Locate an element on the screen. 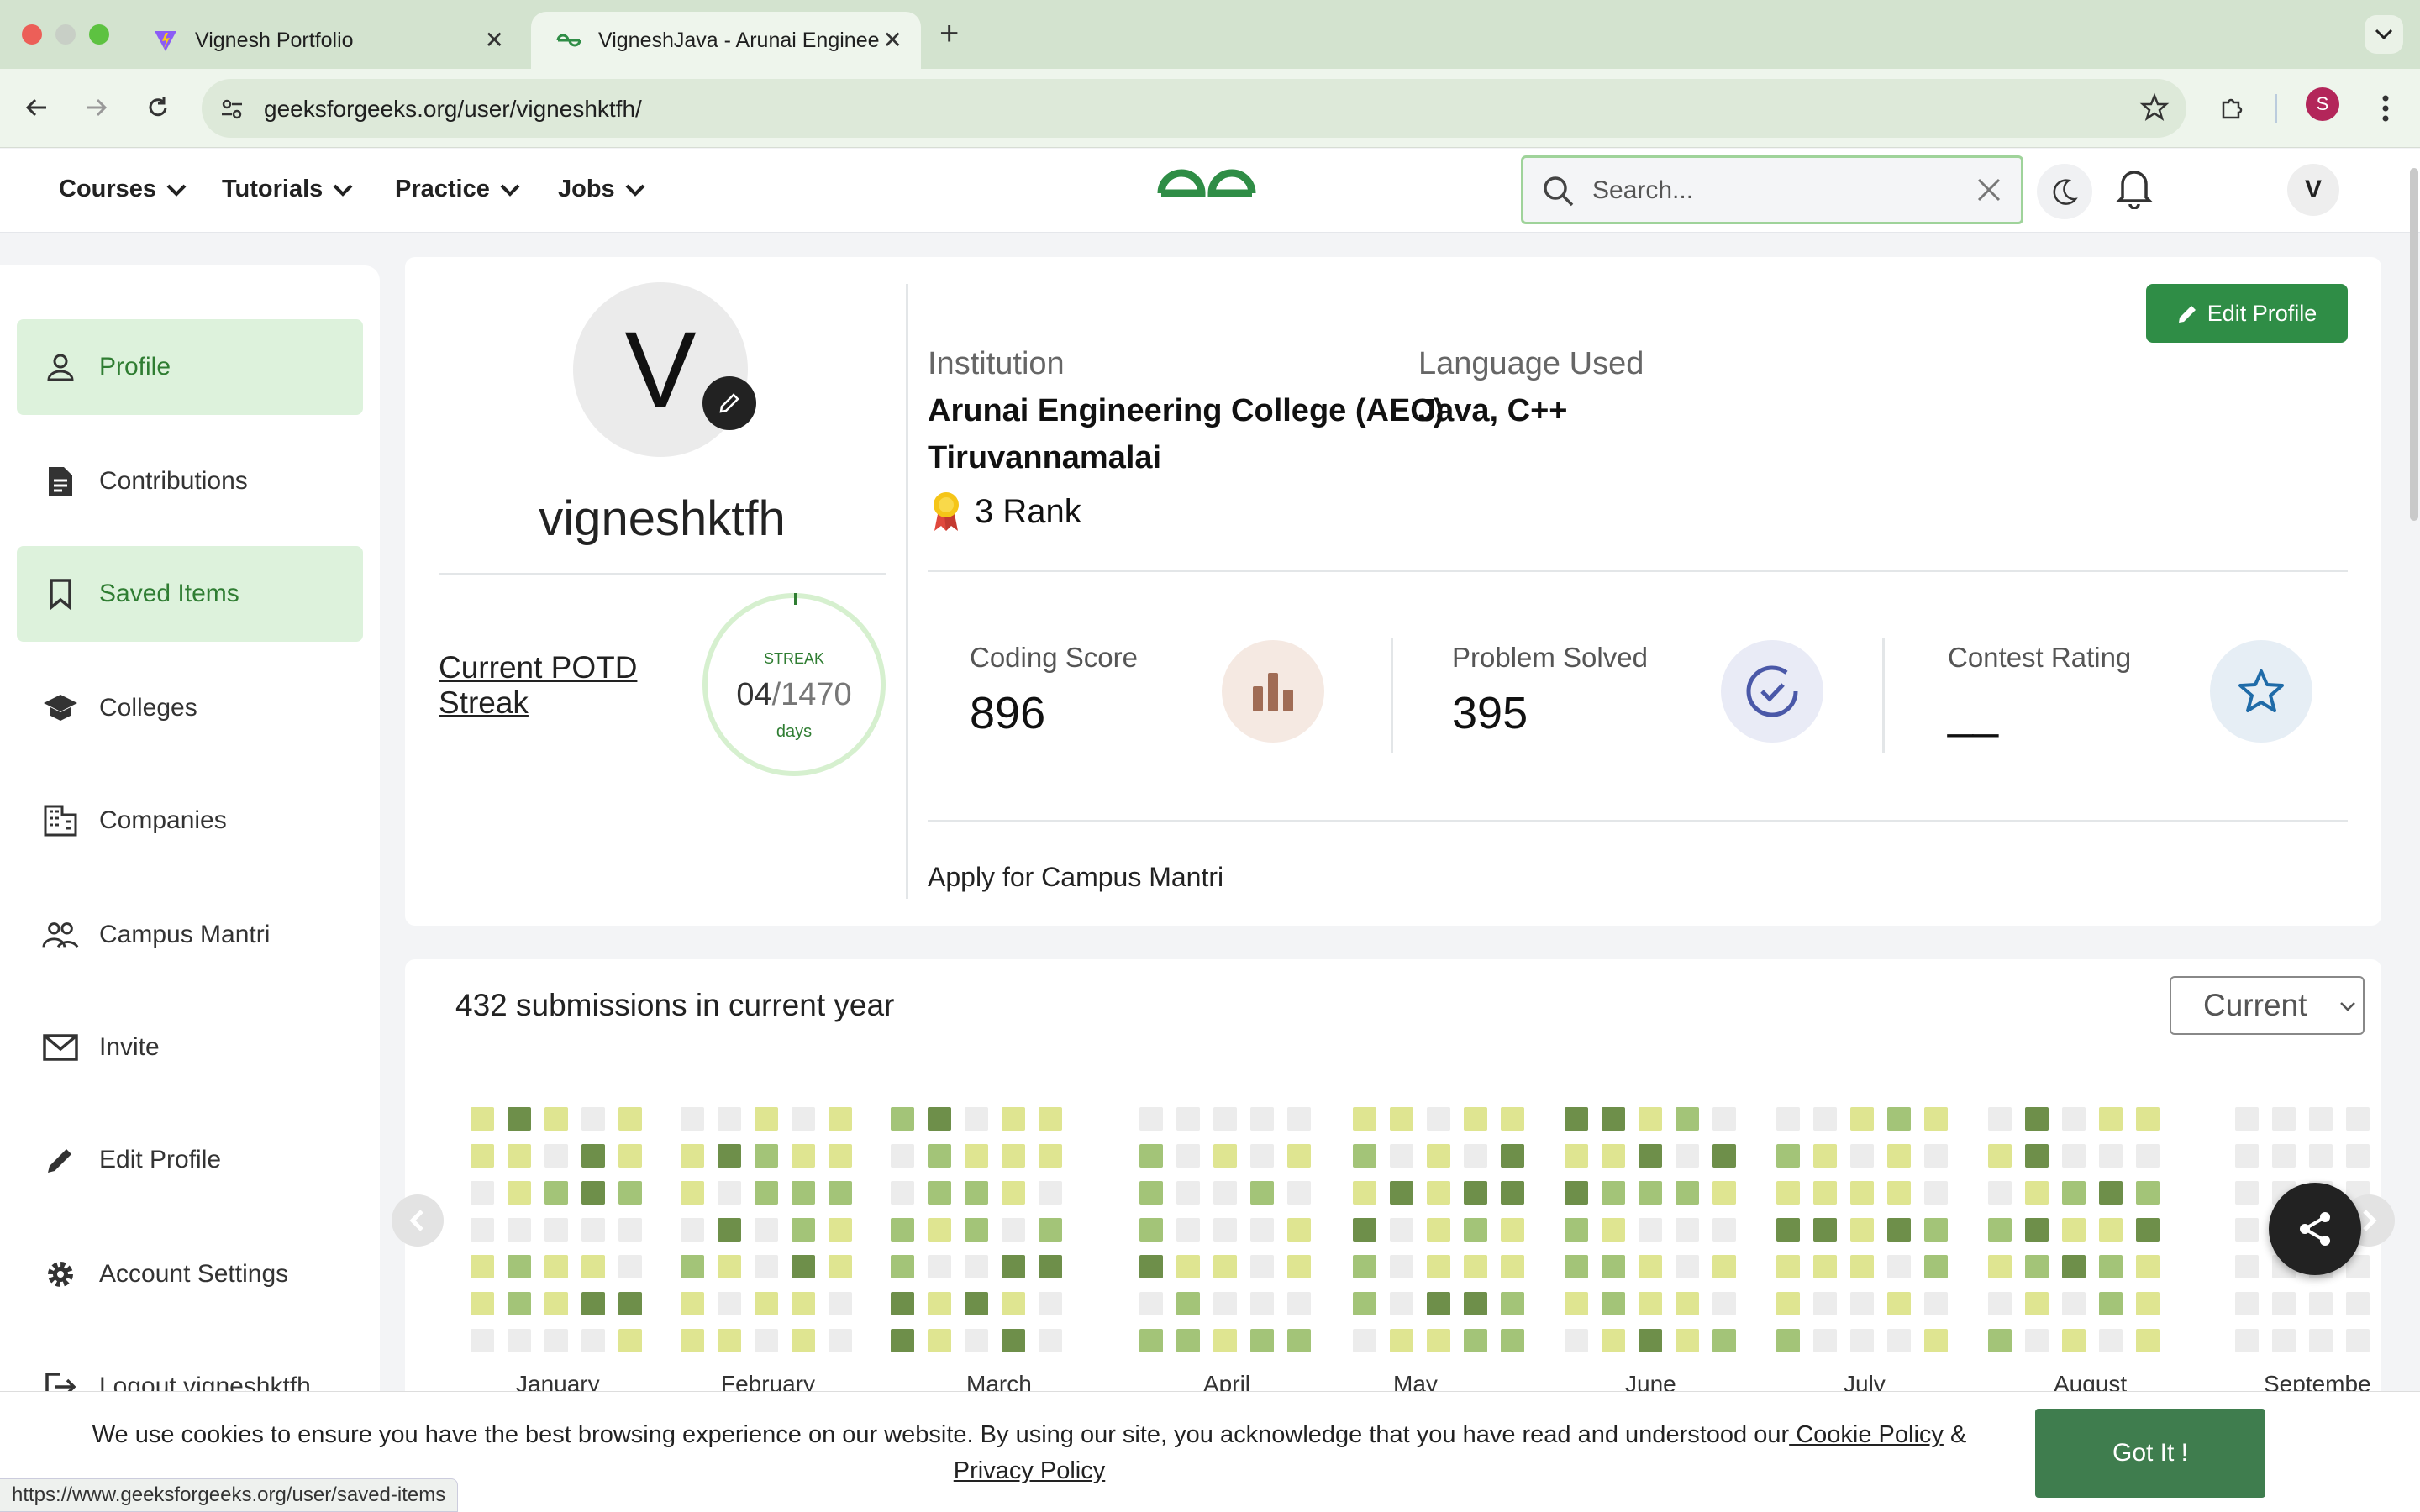 Image resolution: width=2420 pixels, height=1512 pixels. user-avatar: V is located at coordinates (2313, 190).